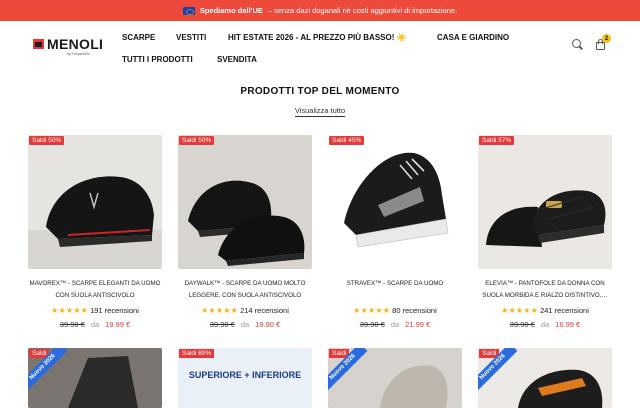 The height and width of the screenshot is (408, 640). I want to click on section-title: PRODOTTI TOP DEL MOMENTO, so click(320, 91).